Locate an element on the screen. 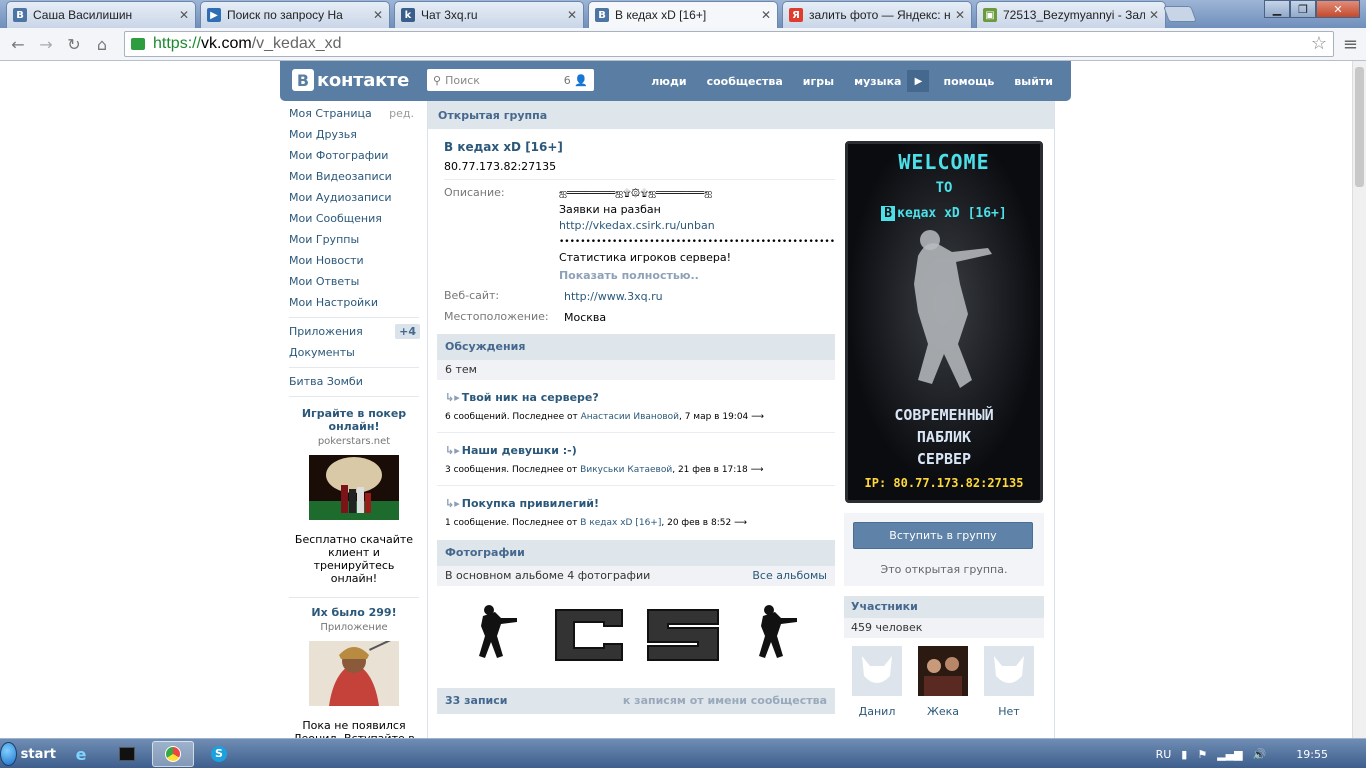  nav-games: игры is located at coordinates (818, 81).